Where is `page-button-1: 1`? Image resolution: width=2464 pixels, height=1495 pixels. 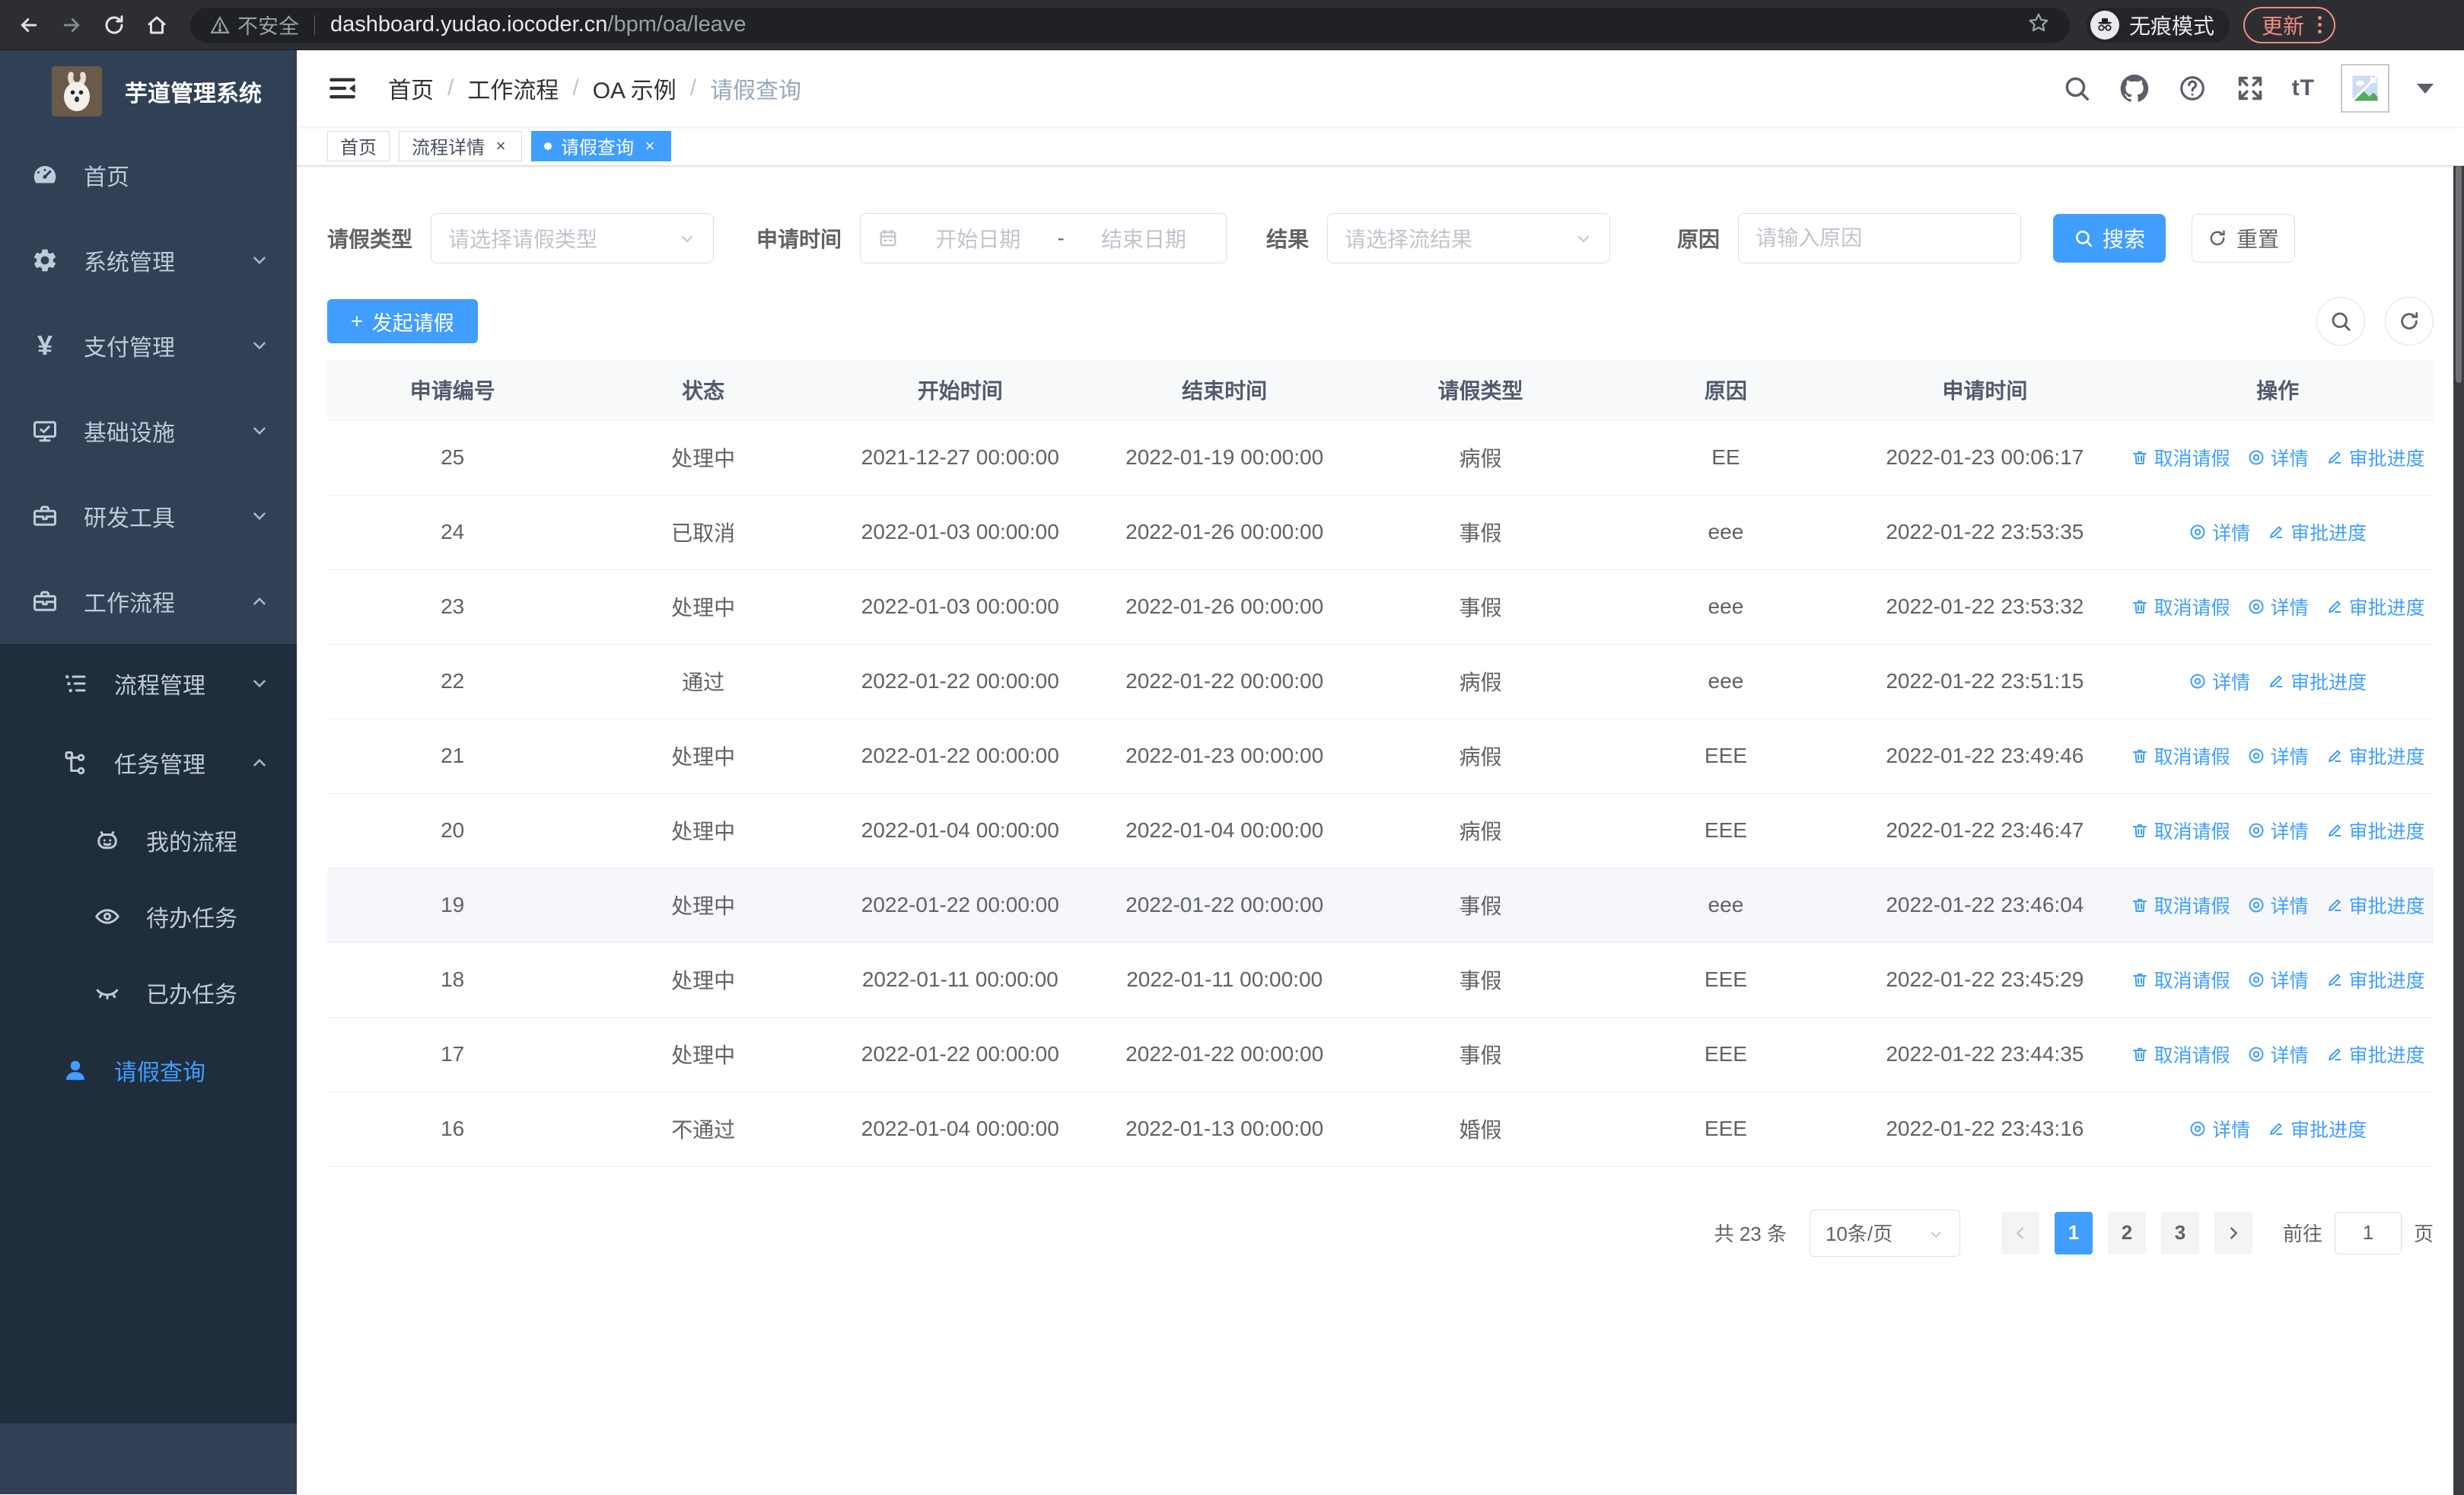 page-button-1: 1 is located at coordinates (2073, 1233).